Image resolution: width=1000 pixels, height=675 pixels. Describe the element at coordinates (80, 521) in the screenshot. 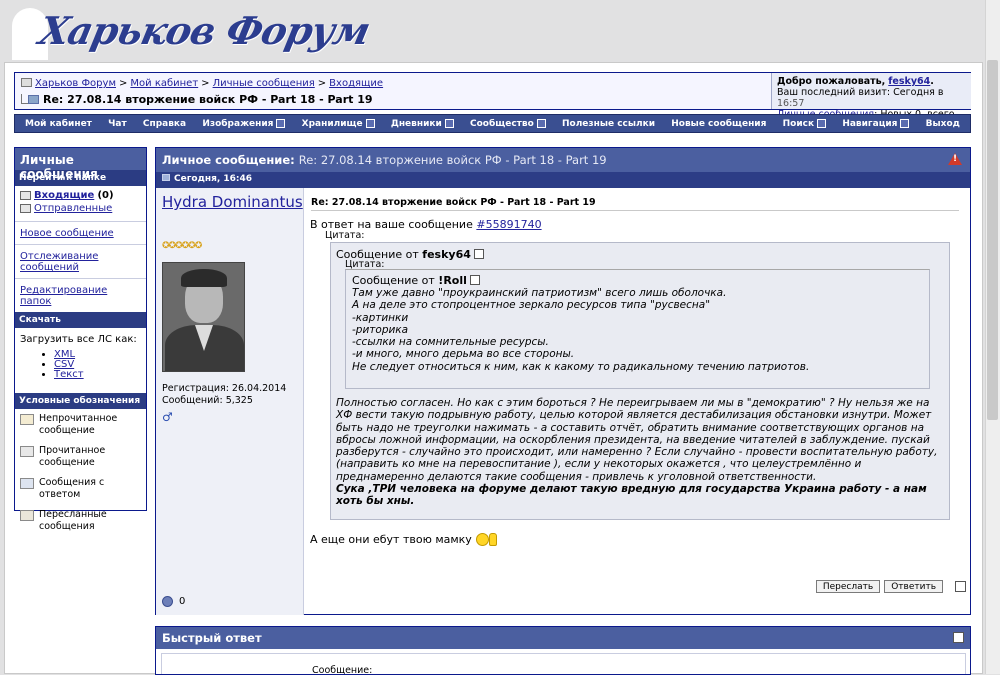

I see `legend-forwarded: Пересланные сообщения` at that location.